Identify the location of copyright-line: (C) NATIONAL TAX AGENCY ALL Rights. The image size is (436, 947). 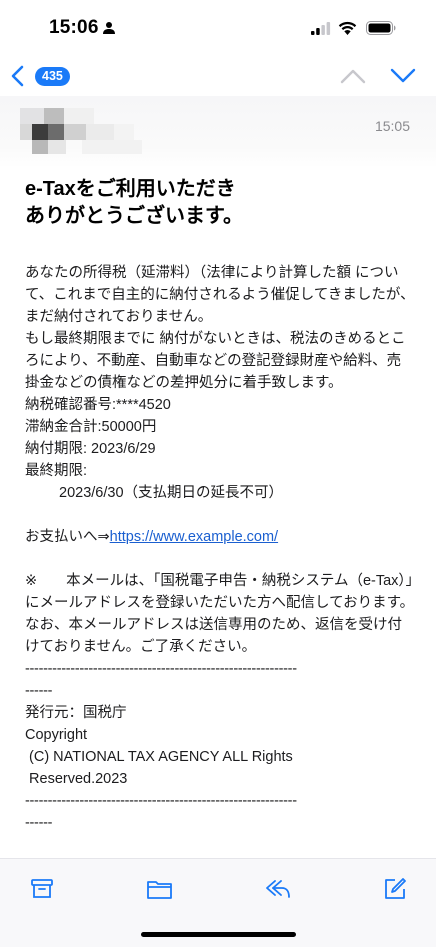
(159, 757).